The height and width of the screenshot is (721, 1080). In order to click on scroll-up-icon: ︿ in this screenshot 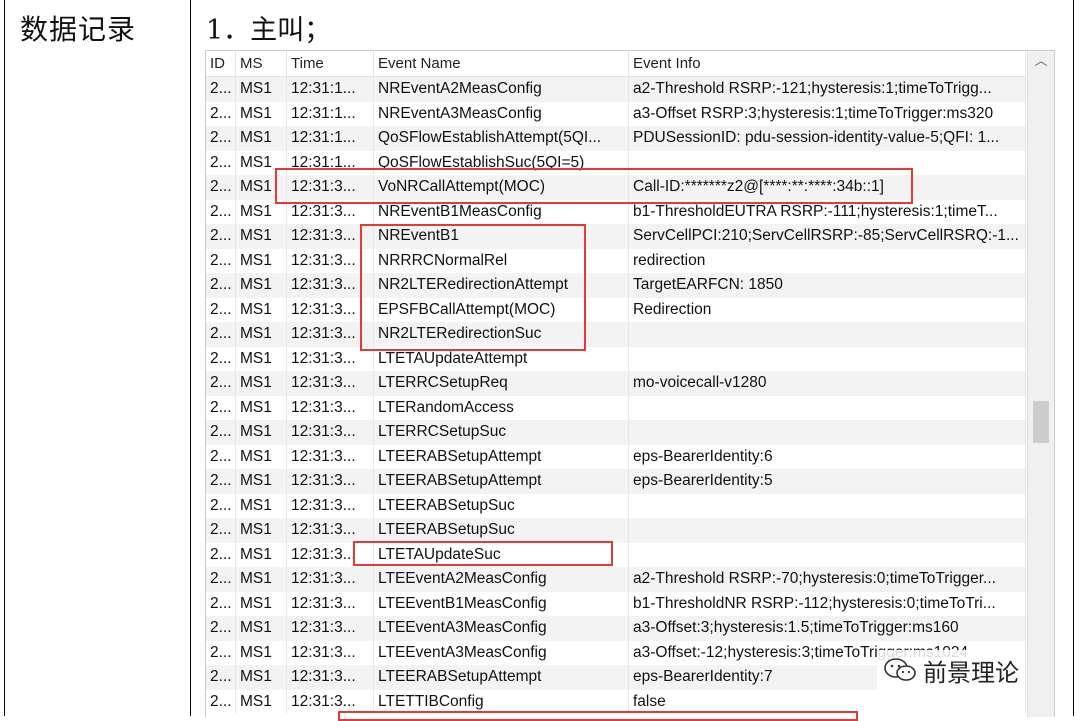, I will do `click(1041, 62)`.